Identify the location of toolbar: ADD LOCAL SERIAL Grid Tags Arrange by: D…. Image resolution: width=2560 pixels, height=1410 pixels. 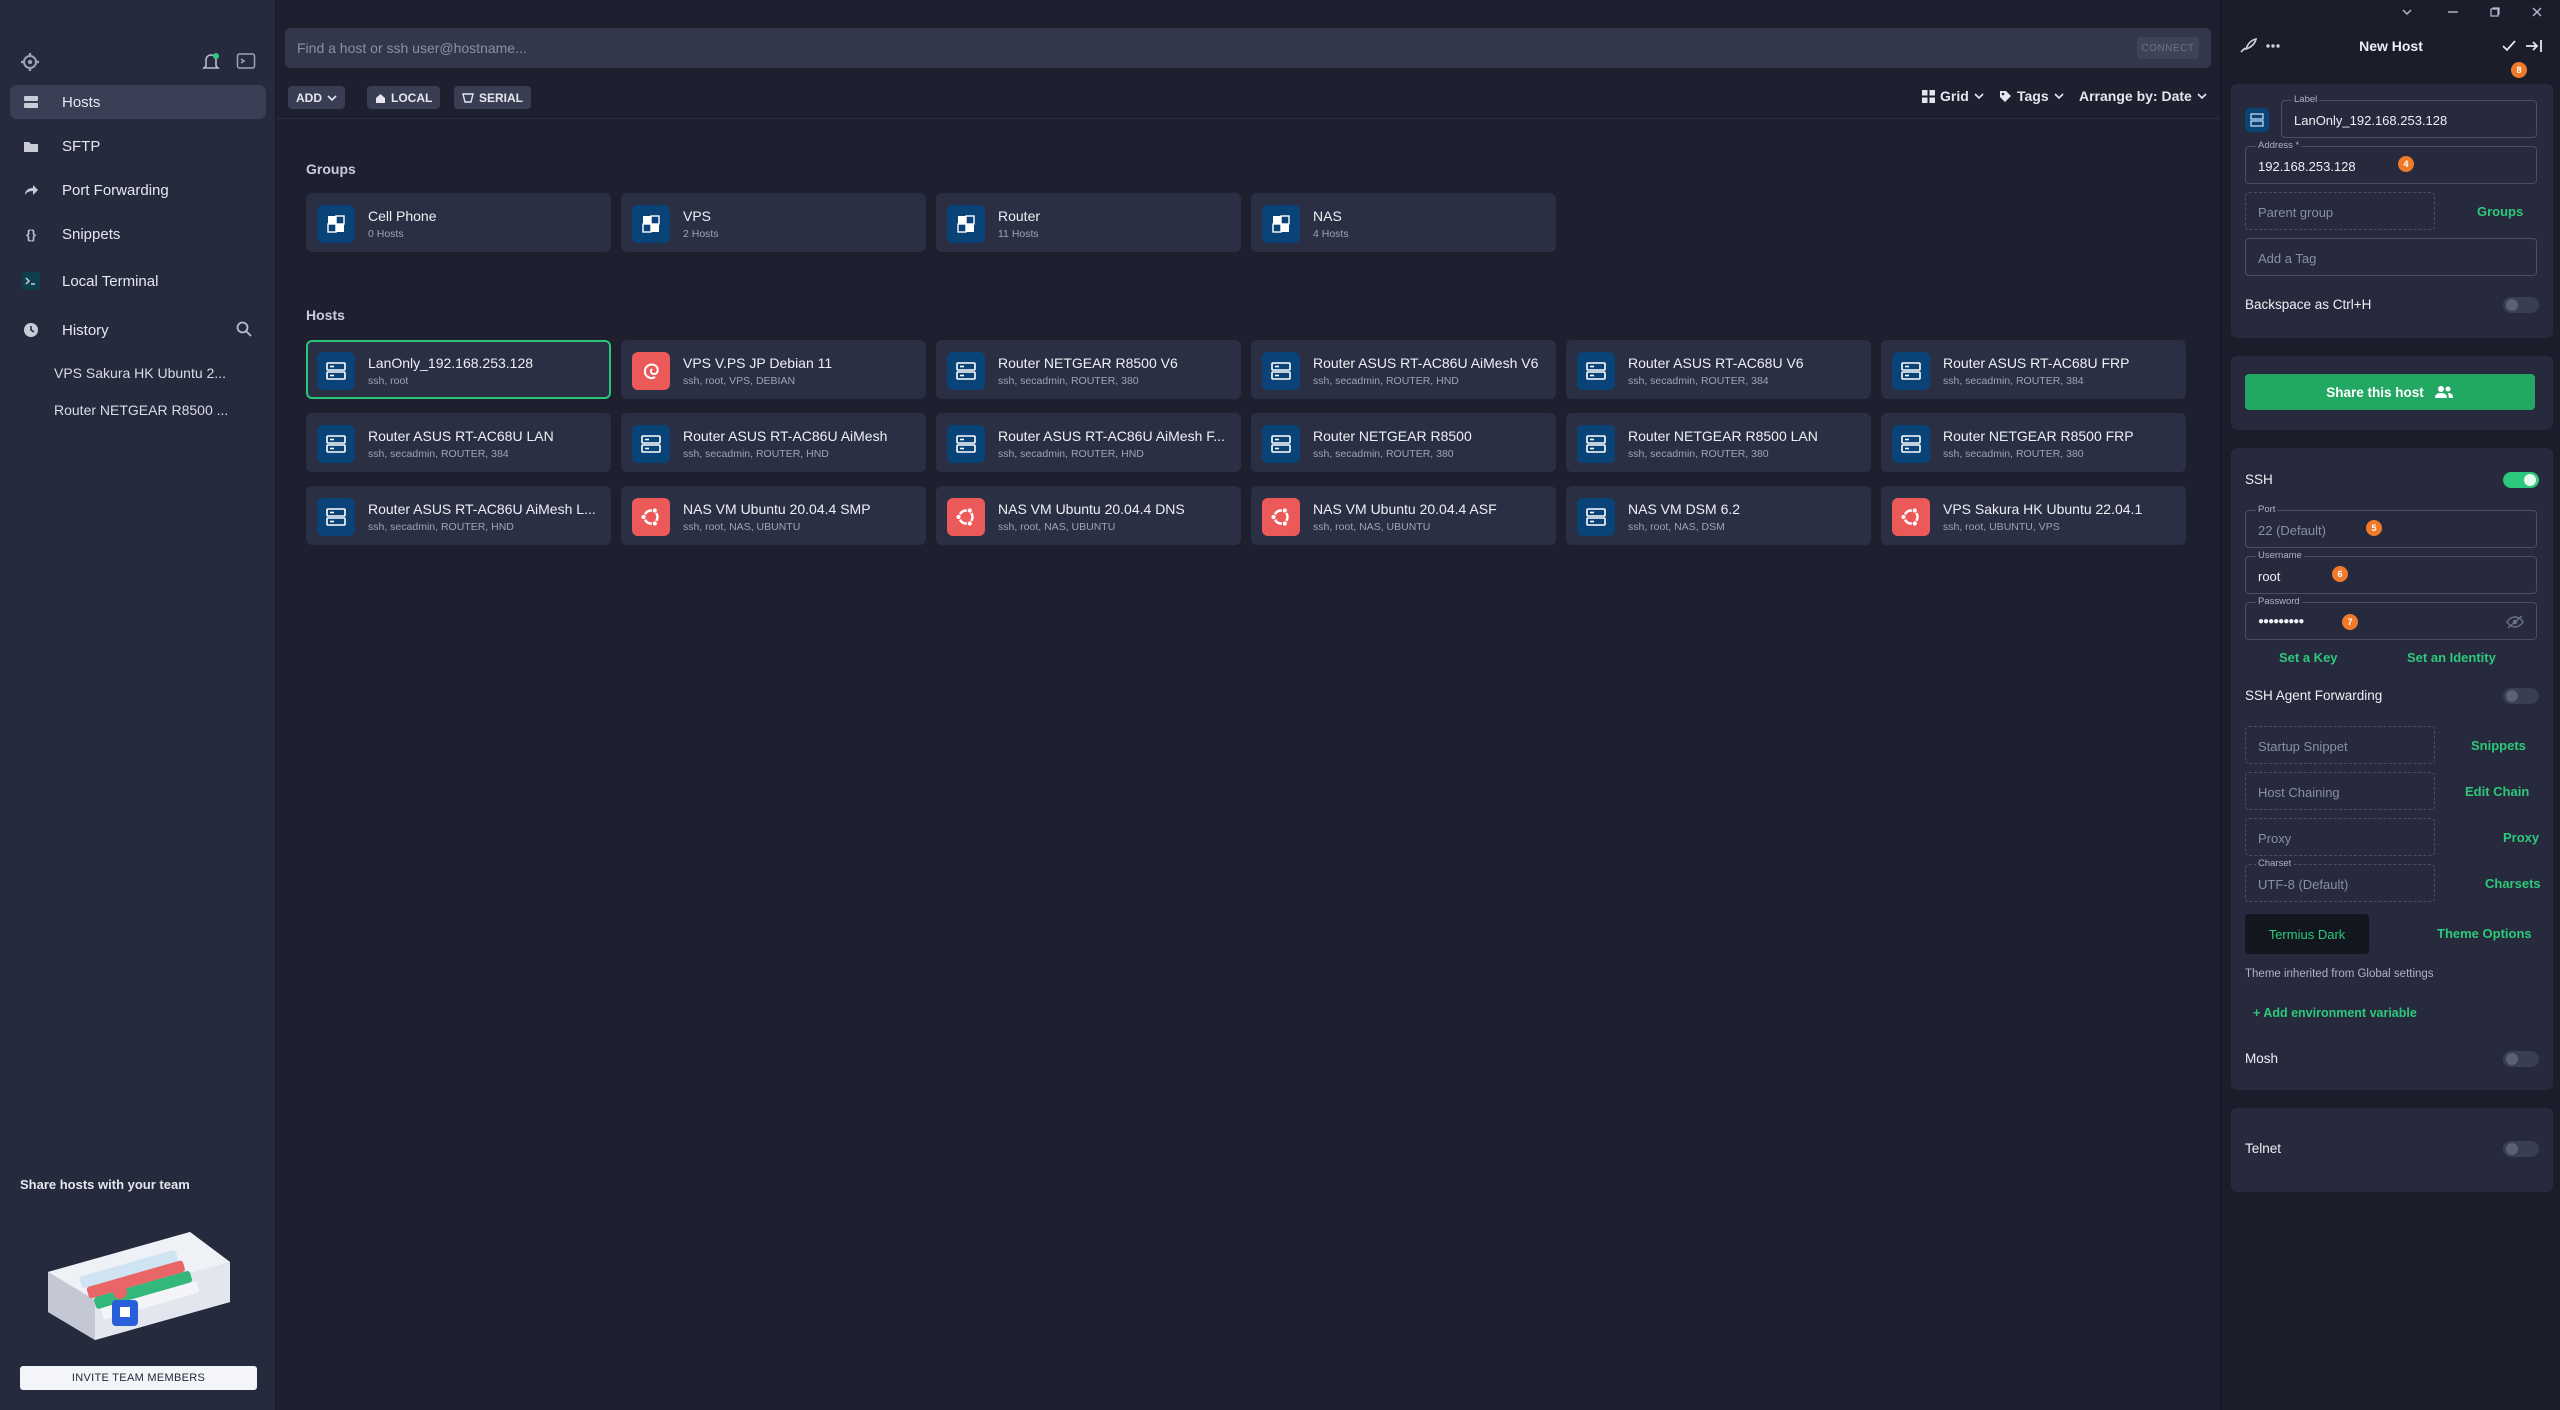
(1248, 98).